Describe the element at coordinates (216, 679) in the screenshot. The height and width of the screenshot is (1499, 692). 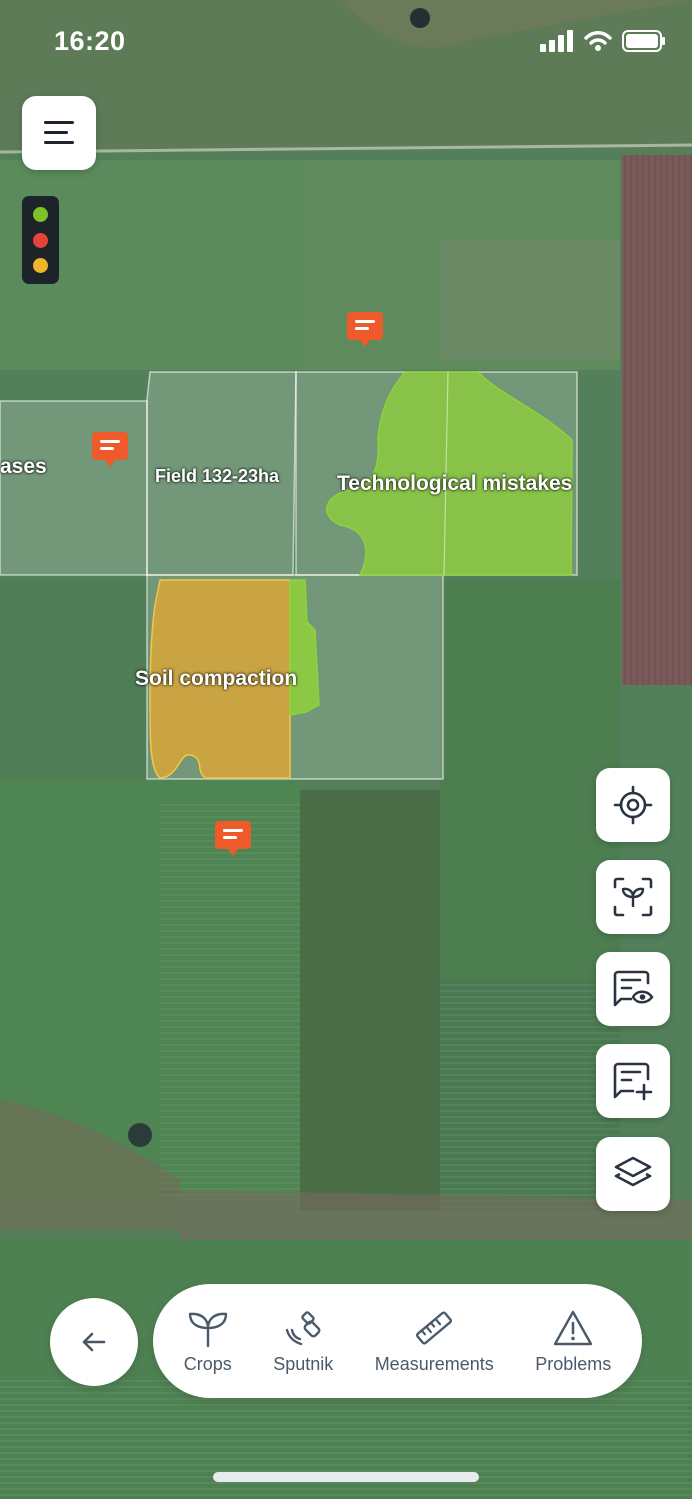
I see `field-label-soil-compaction: Soil compaction` at that location.